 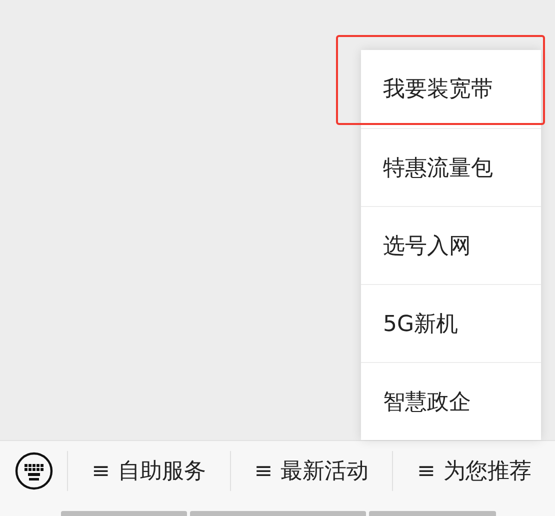 What do you see at coordinates (473, 471) in the screenshot?
I see `menu-tab: ≡ 为您推荐` at bounding box center [473, 471].